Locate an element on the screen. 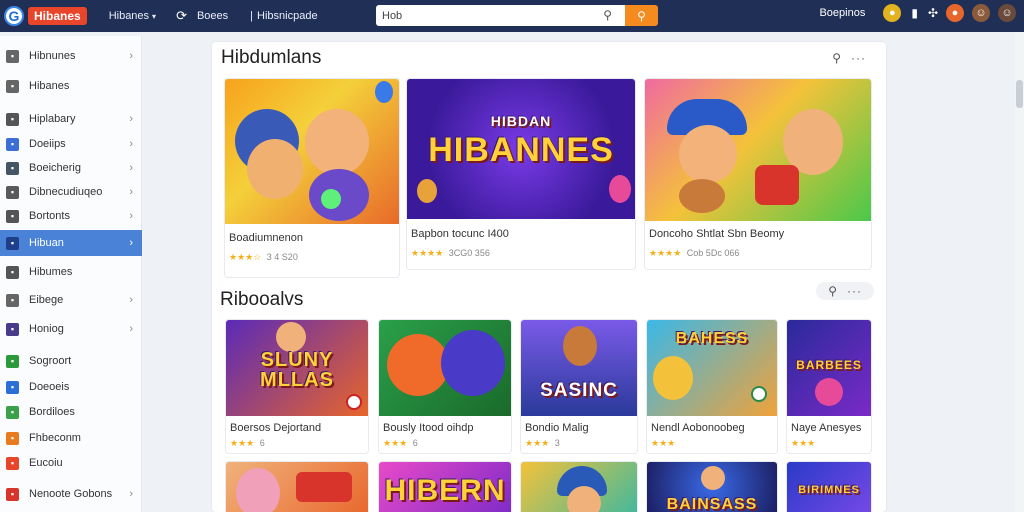 This screenshot has height=512, width=1024. download-icon: ▪ is located at coordinates (12, 387).